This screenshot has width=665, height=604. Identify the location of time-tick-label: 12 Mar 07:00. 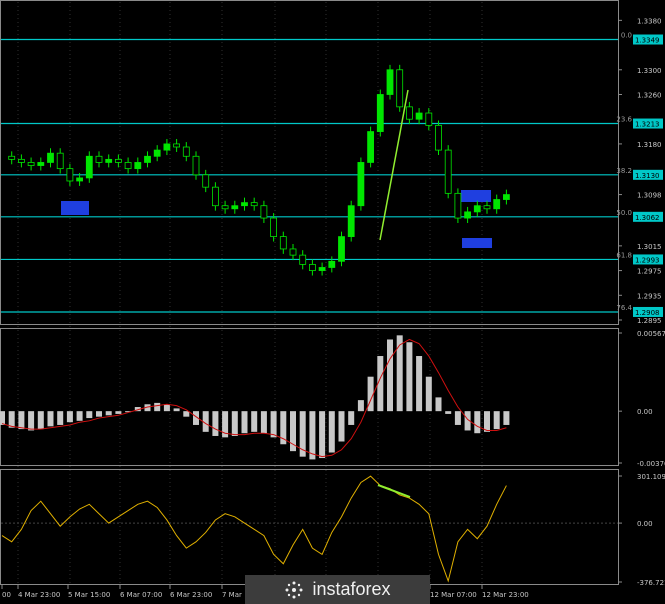
(453, 595).